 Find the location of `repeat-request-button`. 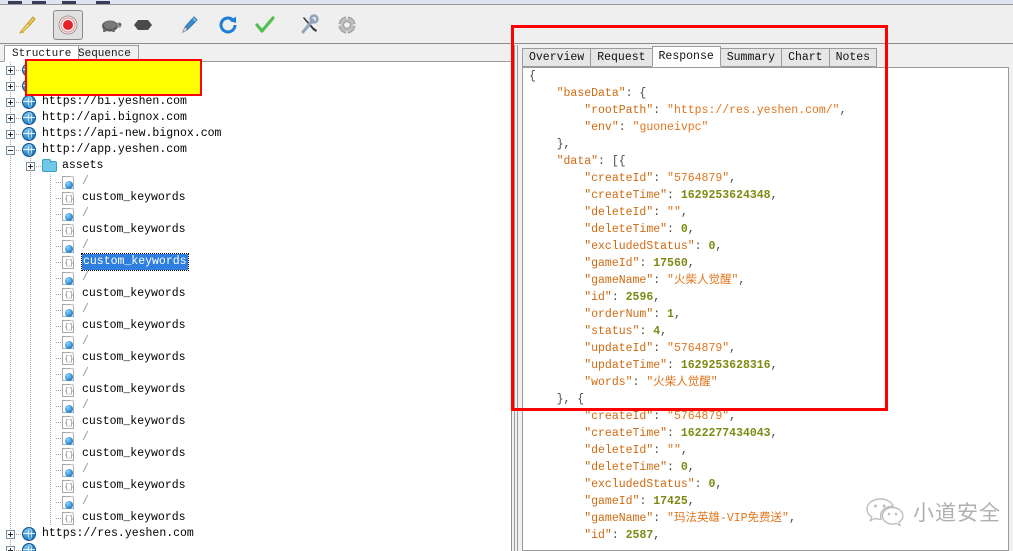

repeat-request-button is located at coordinates (228, 25).